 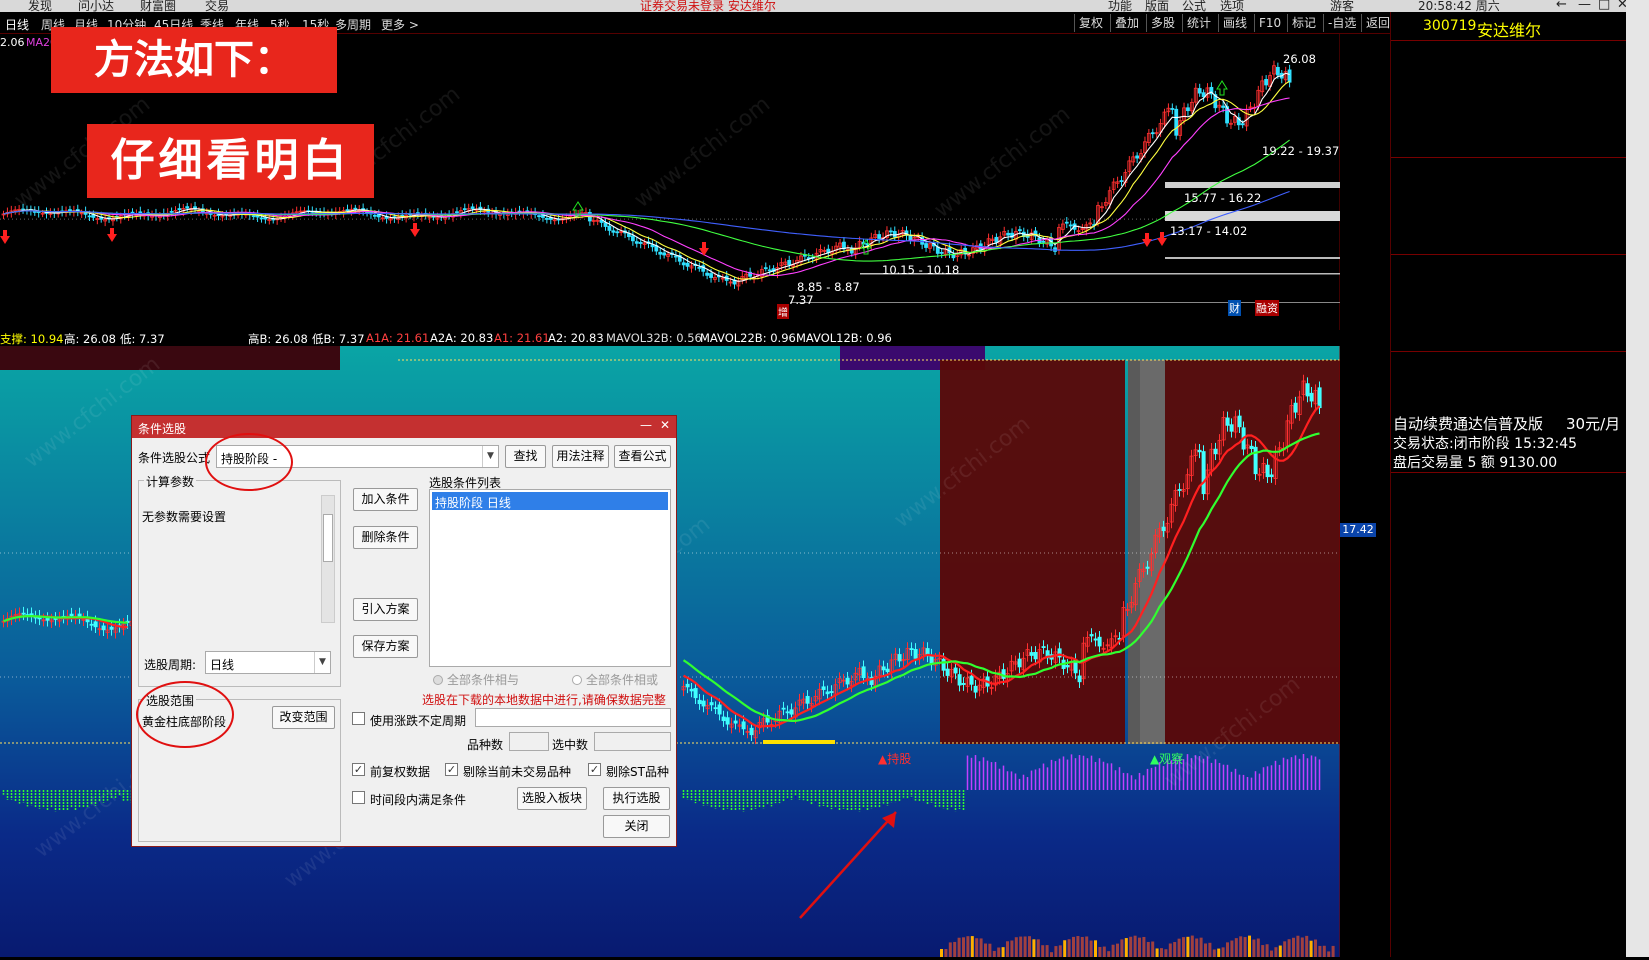 What do you see at coordinates (1584, 6) in the screenshot?
I see `minimize-icon: —` at bounding box center [1584, 6].